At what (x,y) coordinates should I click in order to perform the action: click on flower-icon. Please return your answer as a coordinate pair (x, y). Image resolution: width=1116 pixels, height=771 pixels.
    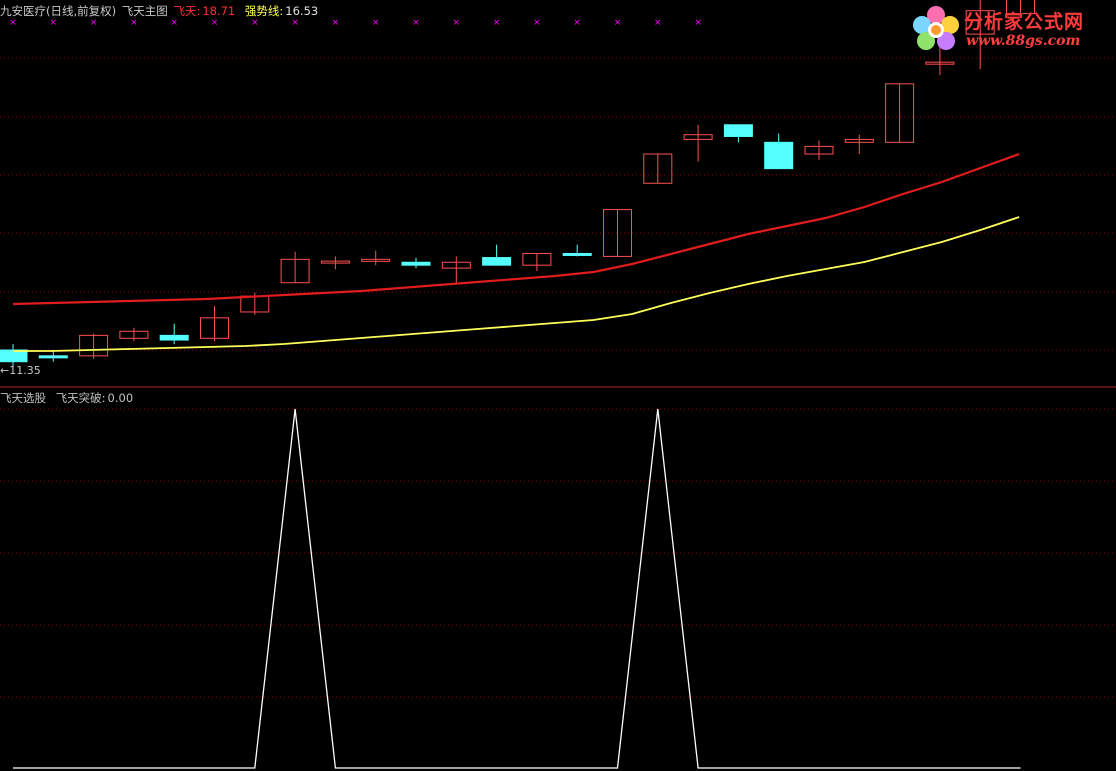
    Looking at the image, I should click on (936, 28).